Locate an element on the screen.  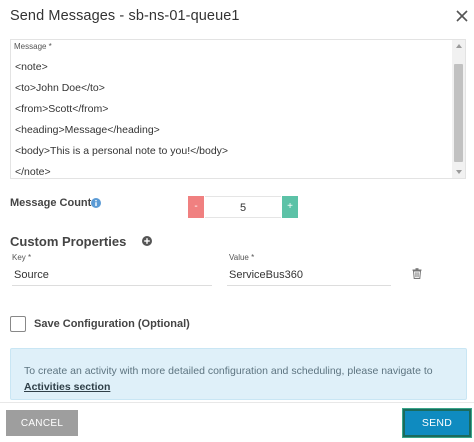
key-input: Source is located at coordinates (112, 276).